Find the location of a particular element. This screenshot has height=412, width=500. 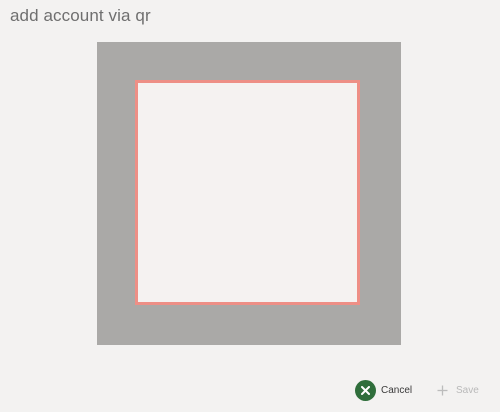

cancel-label: Cancel is located at coordinates (397, 390).